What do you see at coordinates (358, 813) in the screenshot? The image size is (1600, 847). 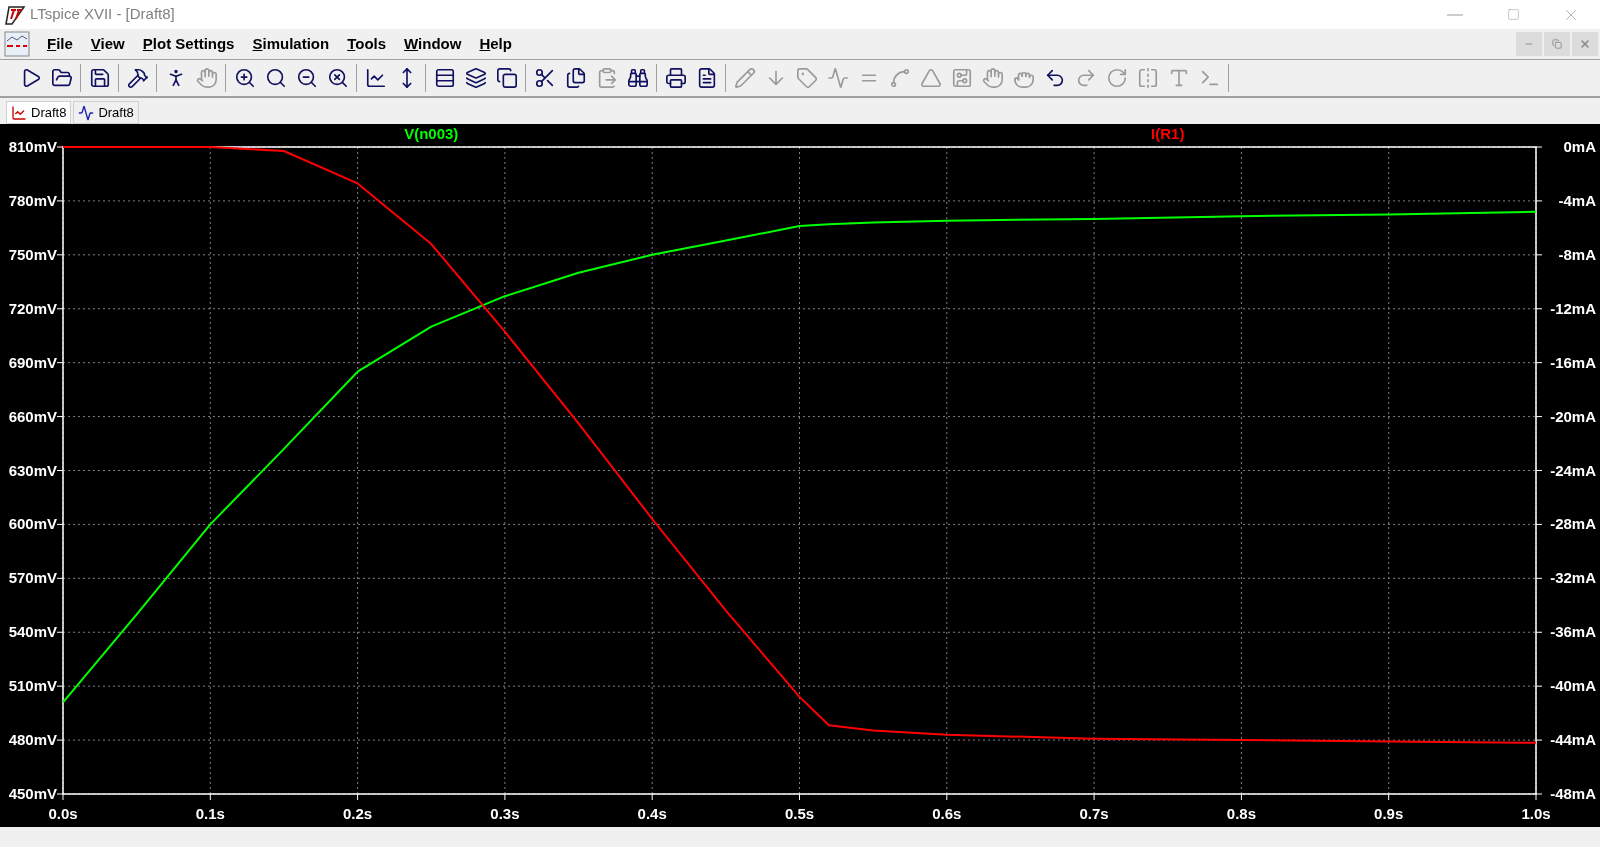 I see `x-axis-label: 0.2s` at bounding box center [358, 813].